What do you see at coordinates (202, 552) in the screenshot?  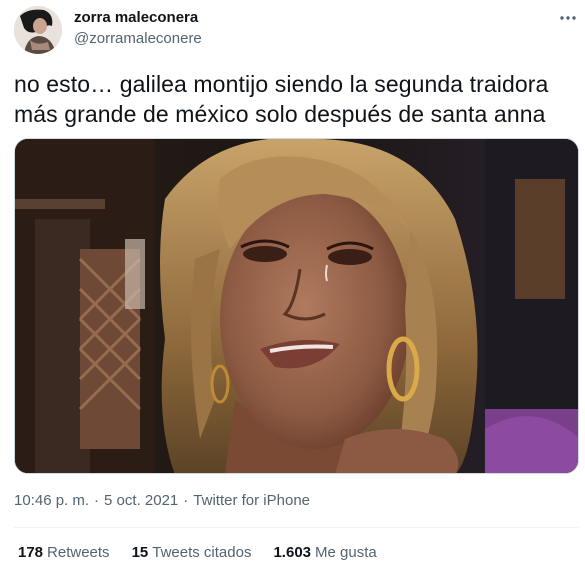 I see `quote-tweets-label: Tweets citados` at bounding box center [202, 552].